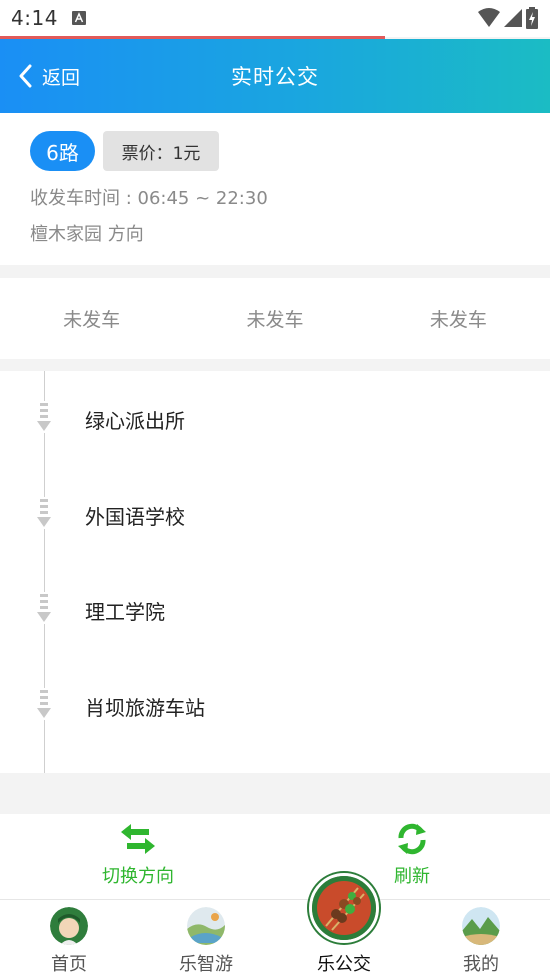 This screenshot has height=979, width=550. I want to click on status-time: 4:14, so click(34, 18).